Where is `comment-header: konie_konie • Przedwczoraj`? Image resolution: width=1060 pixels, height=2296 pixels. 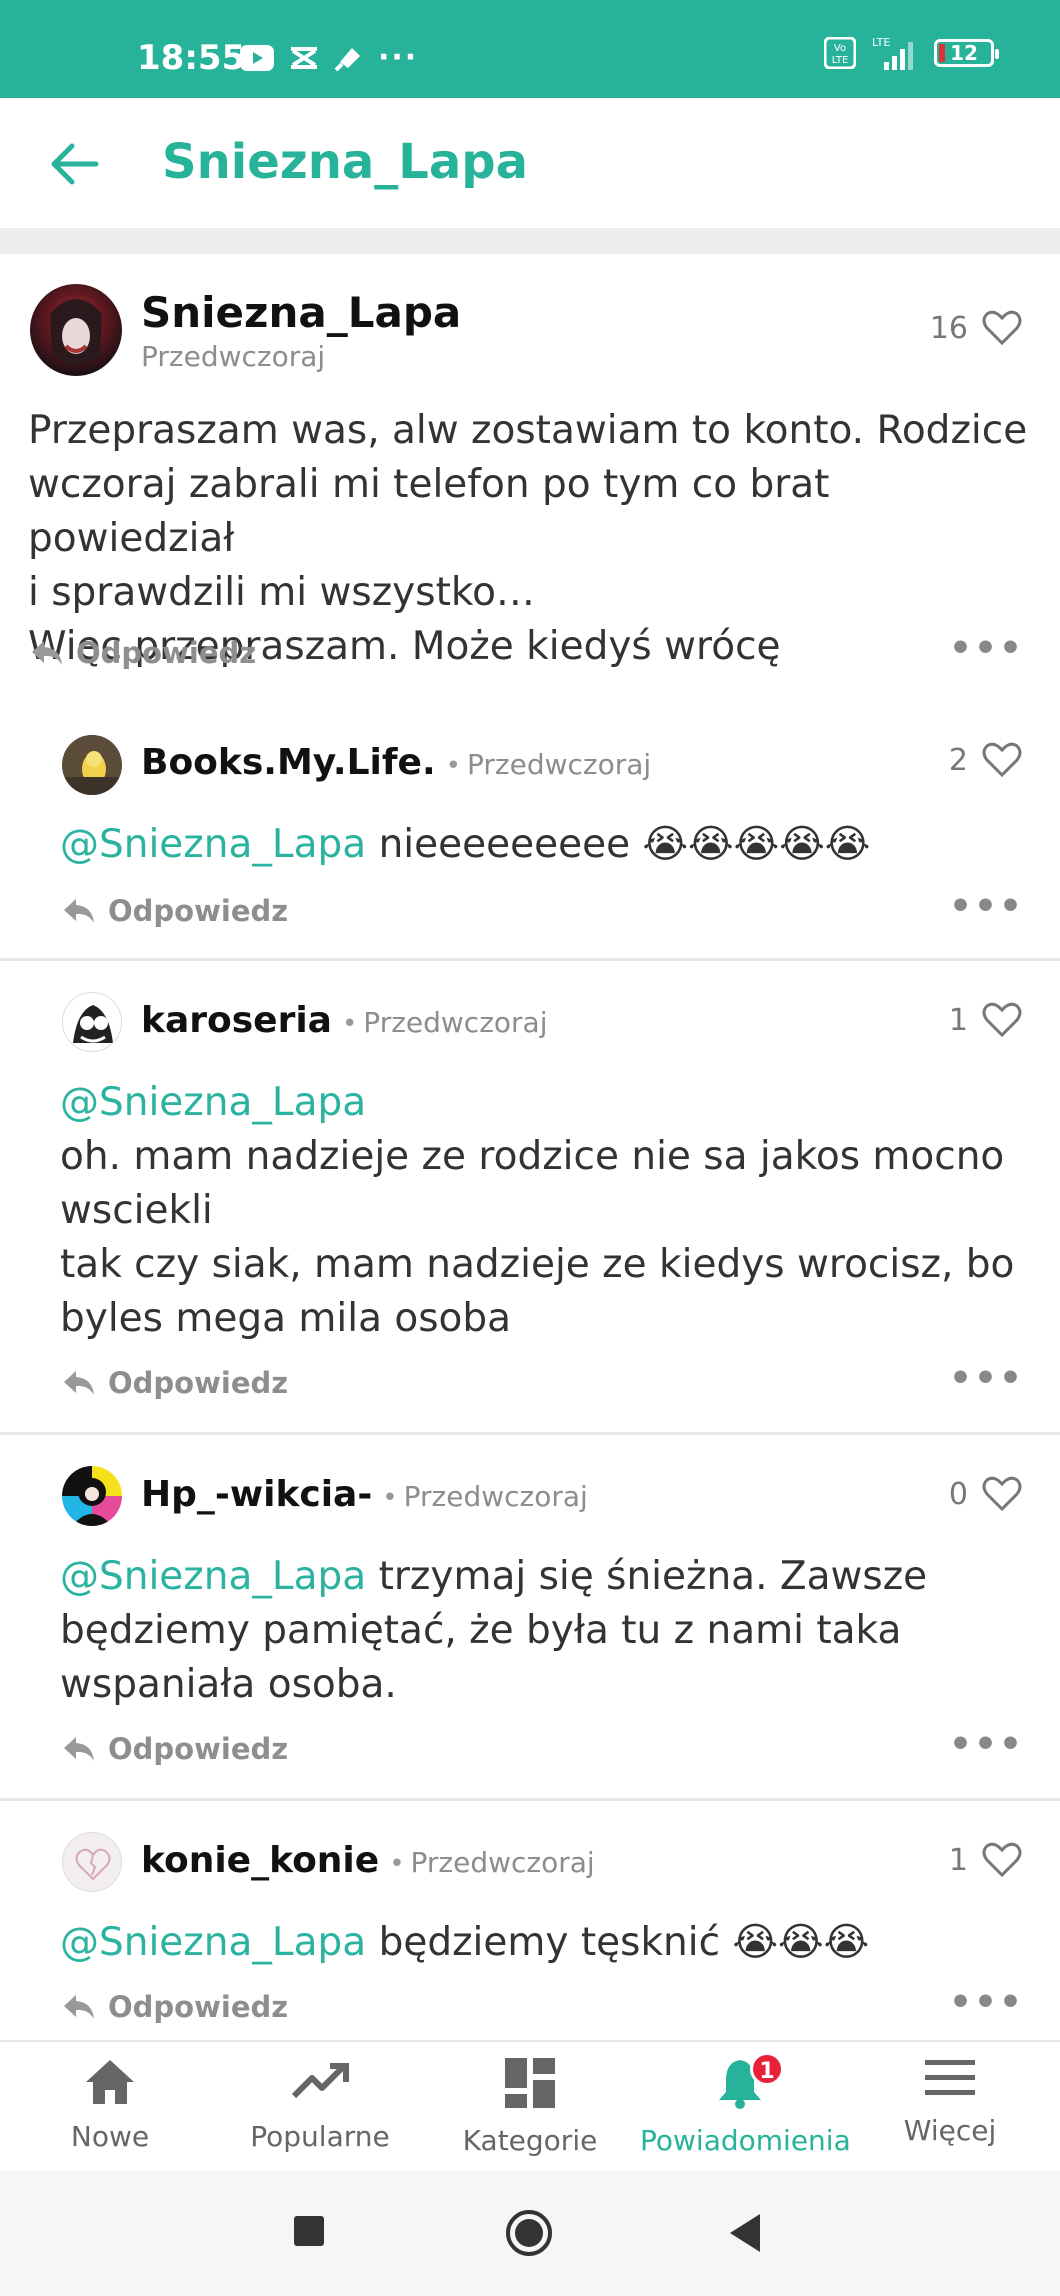
comment-header: konie_konie • Przedwczoraj is located at coordinates (368, 1860).